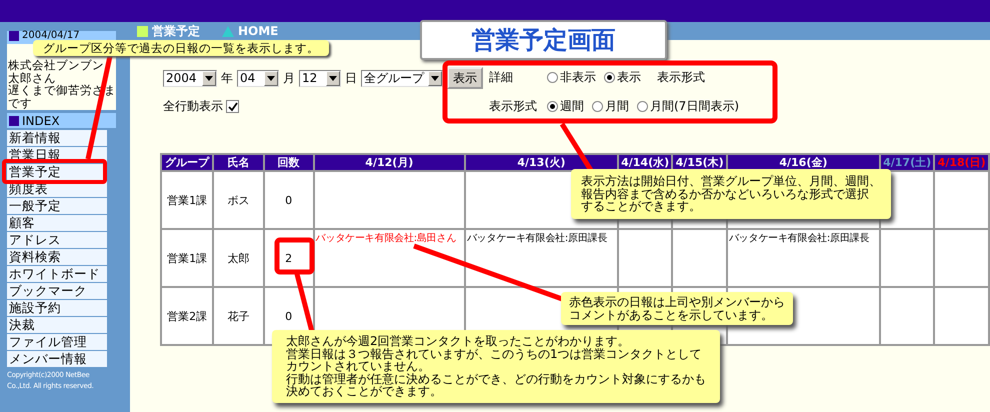 This screenshot has height=412, width=990. What do you see at coordinates (238, 258) in the screenshot?
I see `table-cell: 太郎` at bounding box center [238, 258].